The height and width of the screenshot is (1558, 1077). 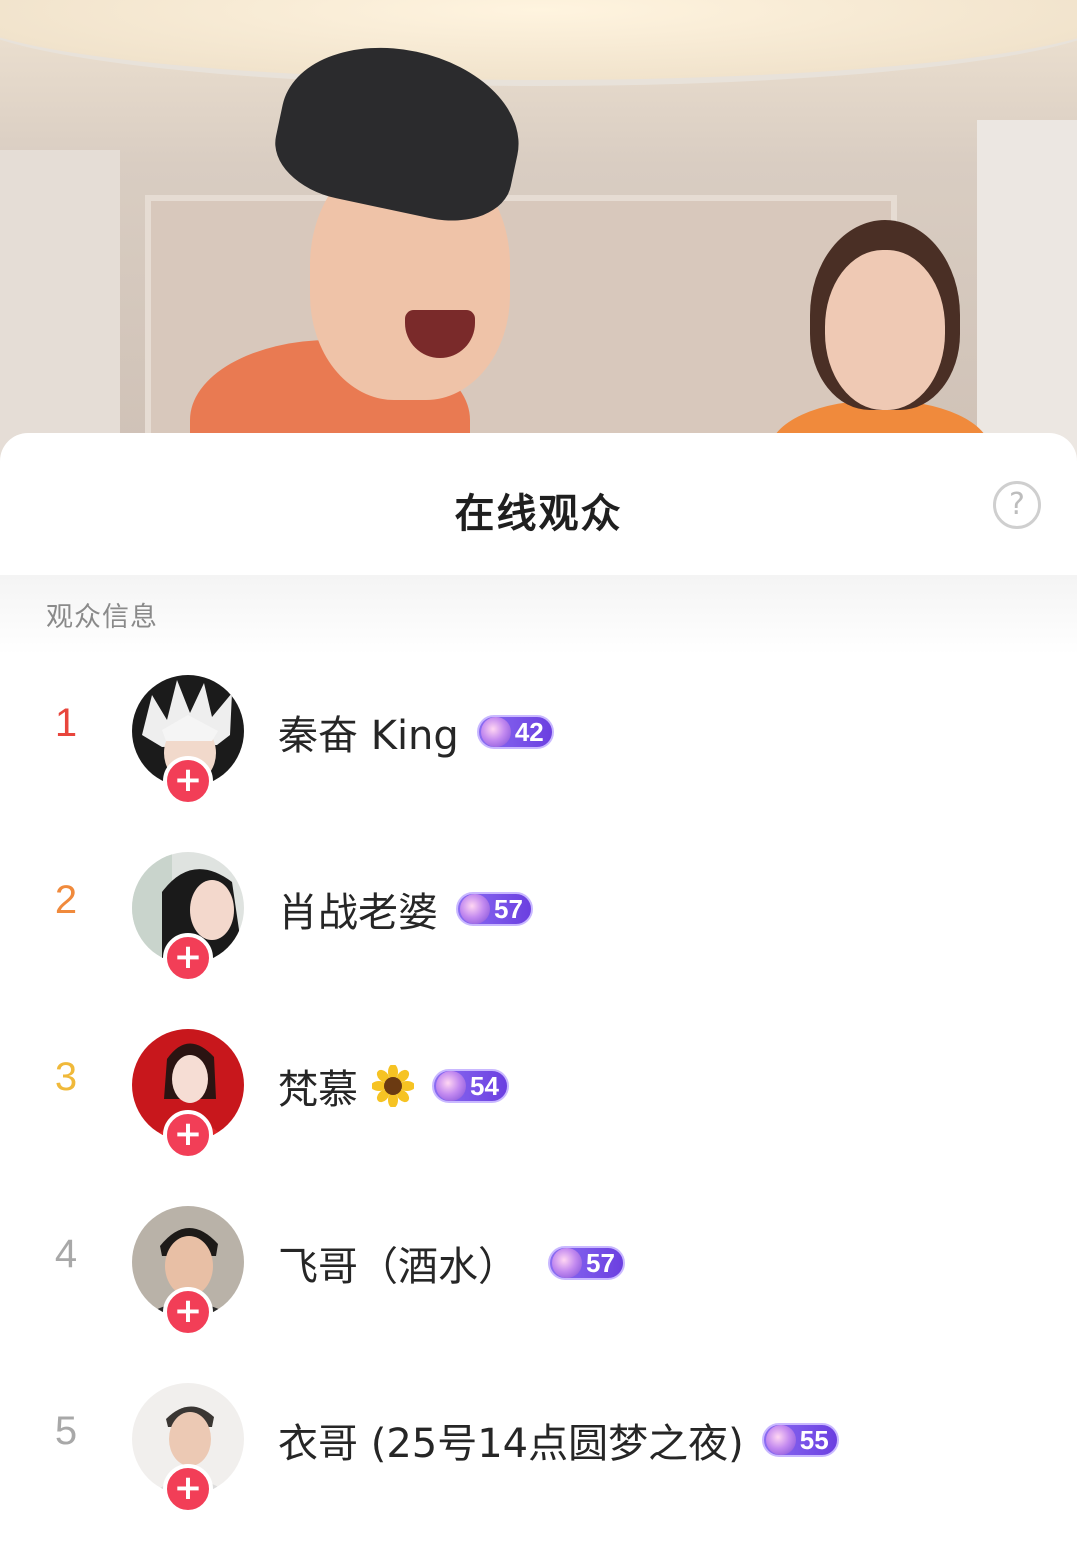 I want to click on sheet-header: 在线观众 ?, so click(x=538, y=504).